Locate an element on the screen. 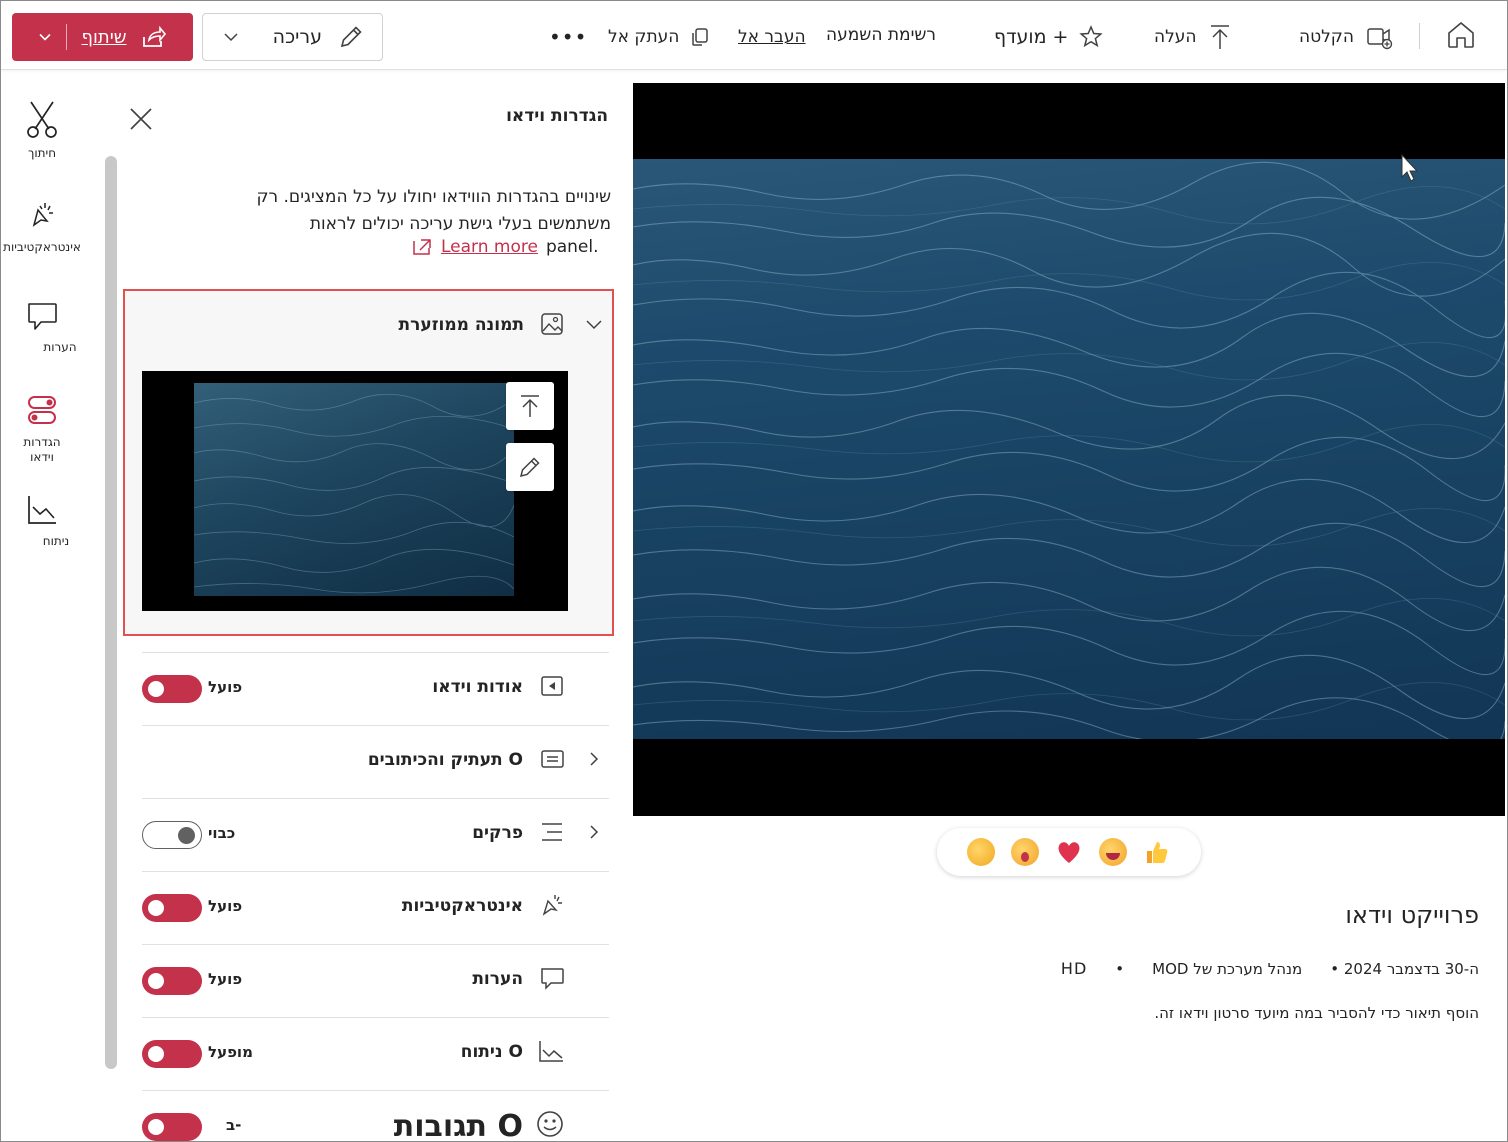 This screenshot has height=1142, width=1508. record-label: הקלטה is located at coordinates (1326, 37).